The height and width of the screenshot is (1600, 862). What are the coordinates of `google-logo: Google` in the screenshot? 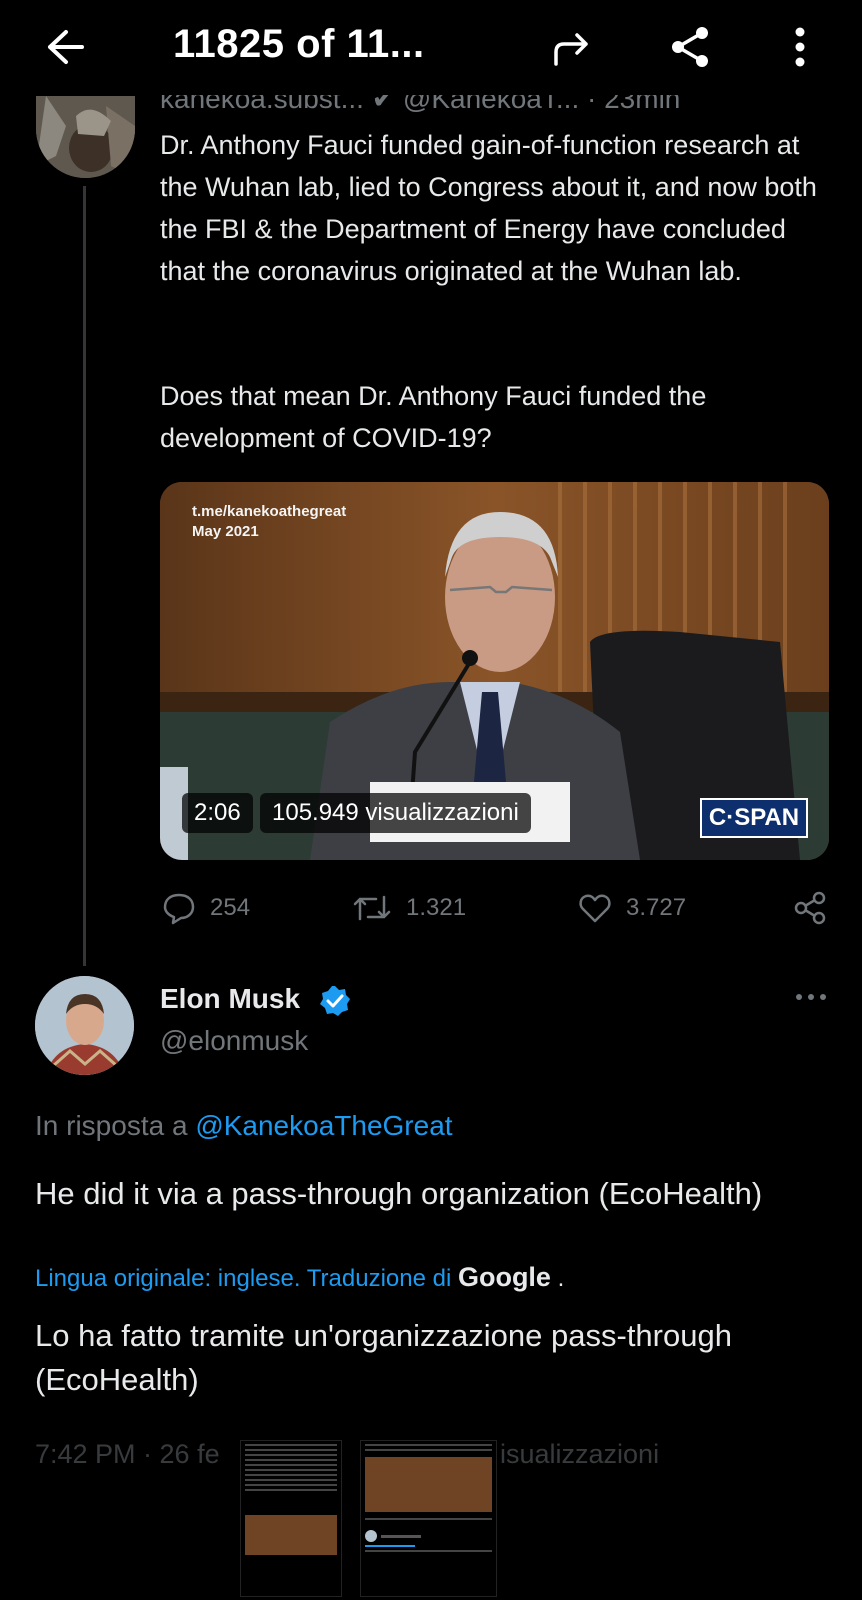 It's located at (504, 1277).